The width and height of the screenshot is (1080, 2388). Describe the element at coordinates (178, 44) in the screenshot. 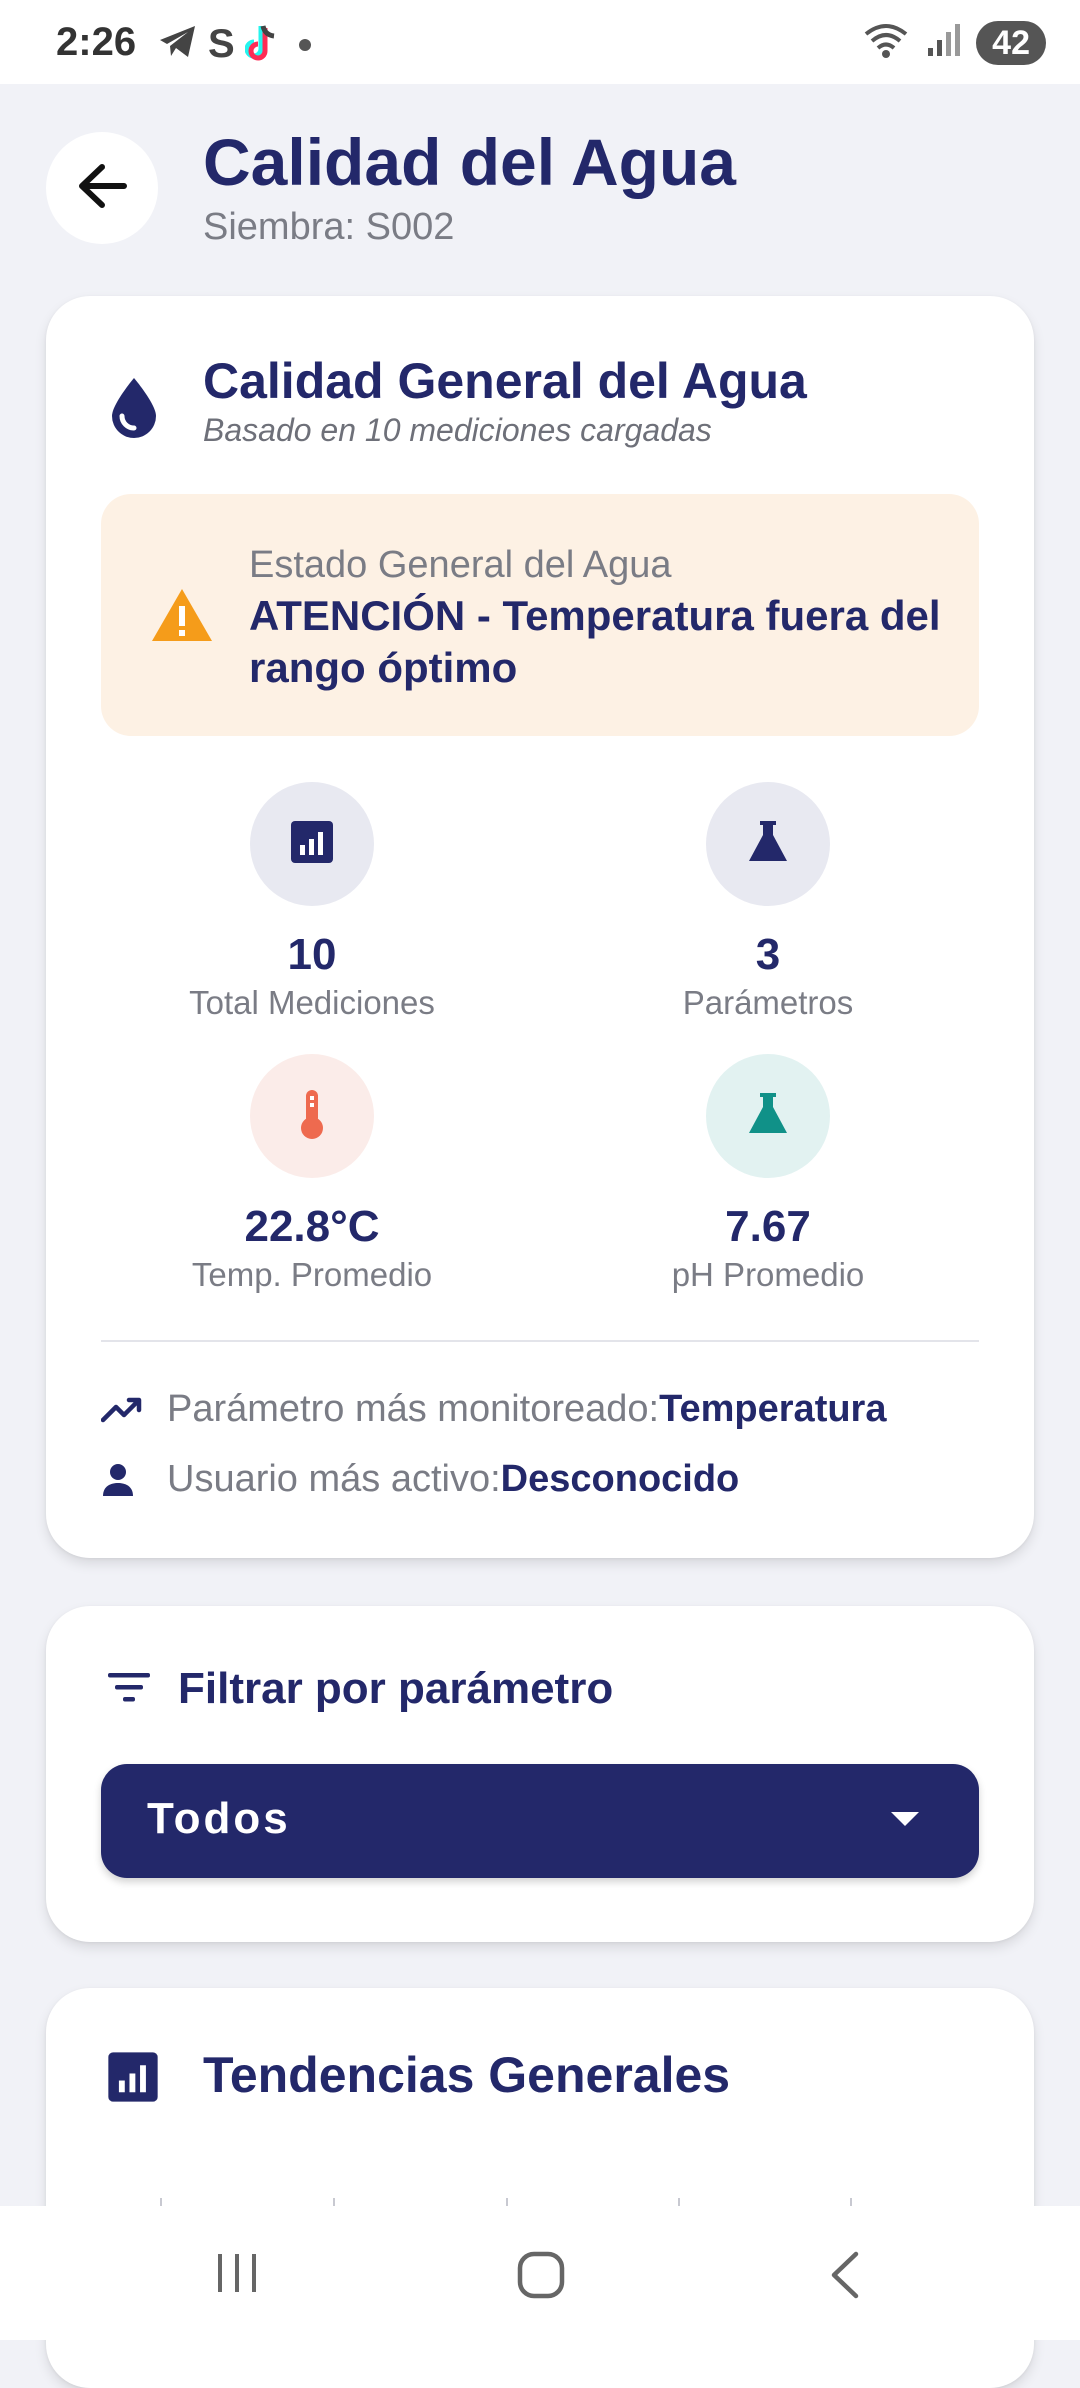

I see `telegram-icon` at that location.